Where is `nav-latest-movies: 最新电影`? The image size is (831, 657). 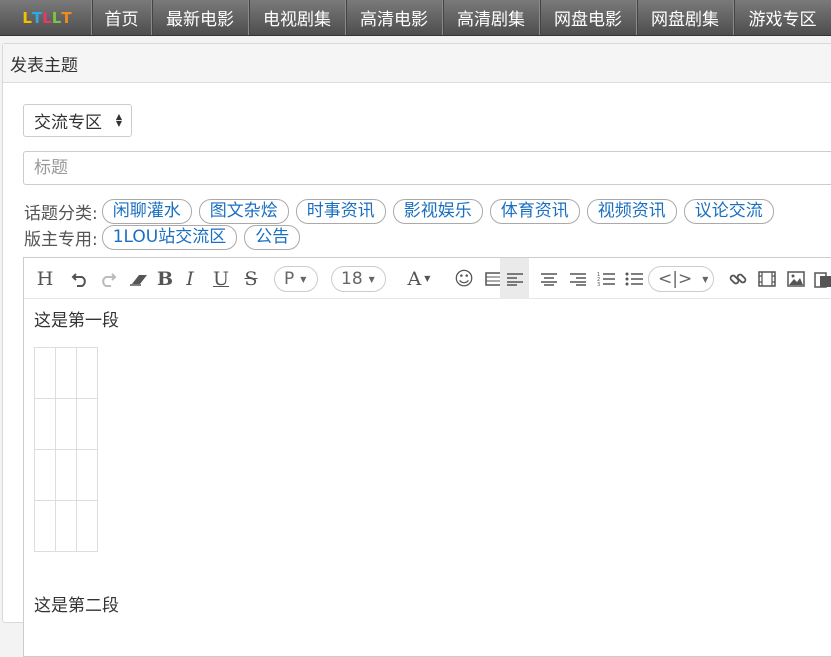 nav-latest-movies: 最新电影 is located at coordinates (199, 17).